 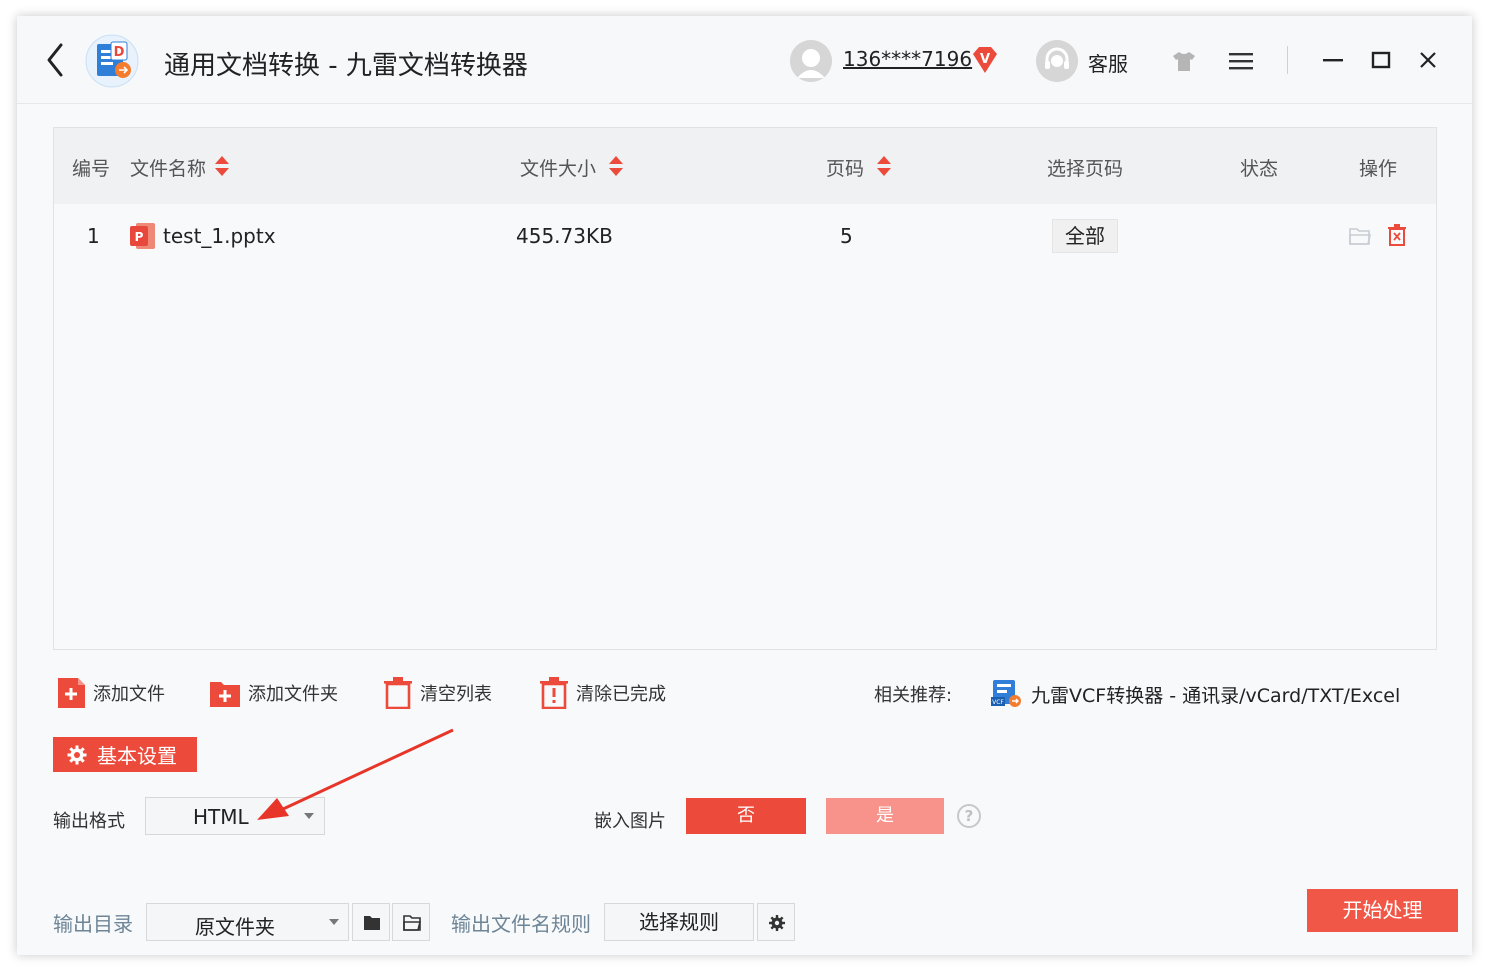 What do you see at coordinates (846, 236) in the screenshot?
I see `row-pages: 5` at bounding box center [846, 236].